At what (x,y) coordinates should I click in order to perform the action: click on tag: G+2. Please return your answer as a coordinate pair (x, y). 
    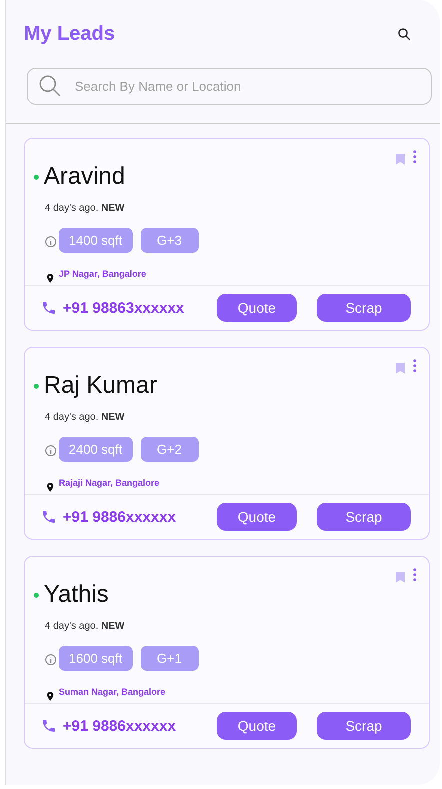
    Looking at the image, I should click on (169, 449).